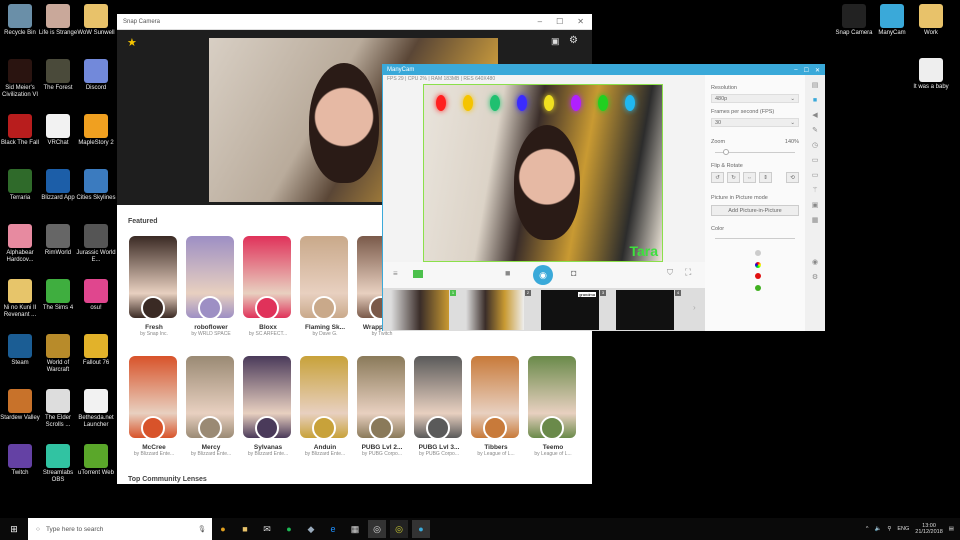 This screenshot has width=960, height=540. Describe the element at coordinates (205, 529) in the screenshot. I see `microphone-icon: 🎙` at that location.